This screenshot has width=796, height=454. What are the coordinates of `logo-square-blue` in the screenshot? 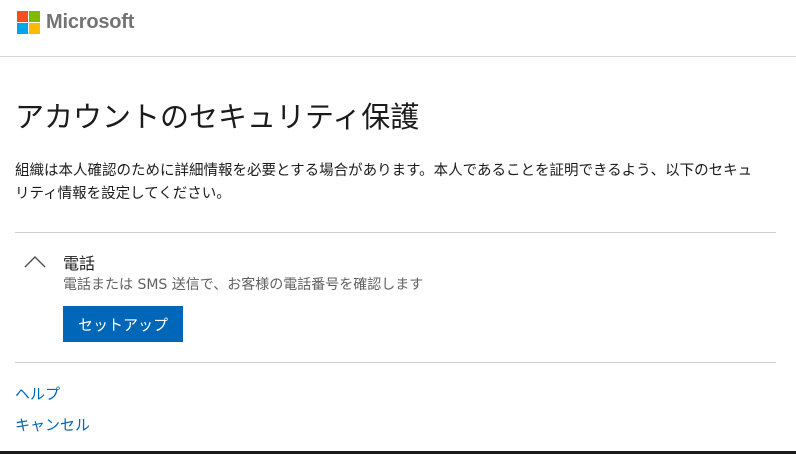 It's located at (22, 28).